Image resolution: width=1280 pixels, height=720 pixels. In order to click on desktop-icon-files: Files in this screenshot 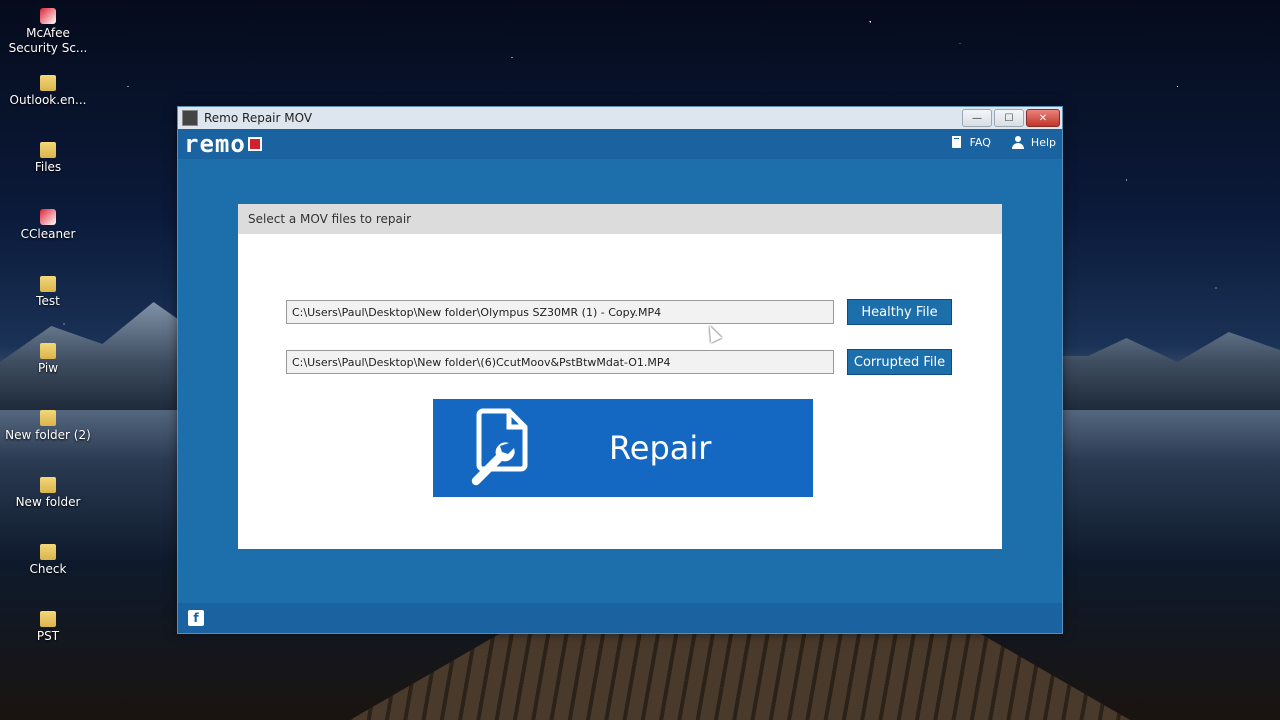, I will do `click(48, 158)`.